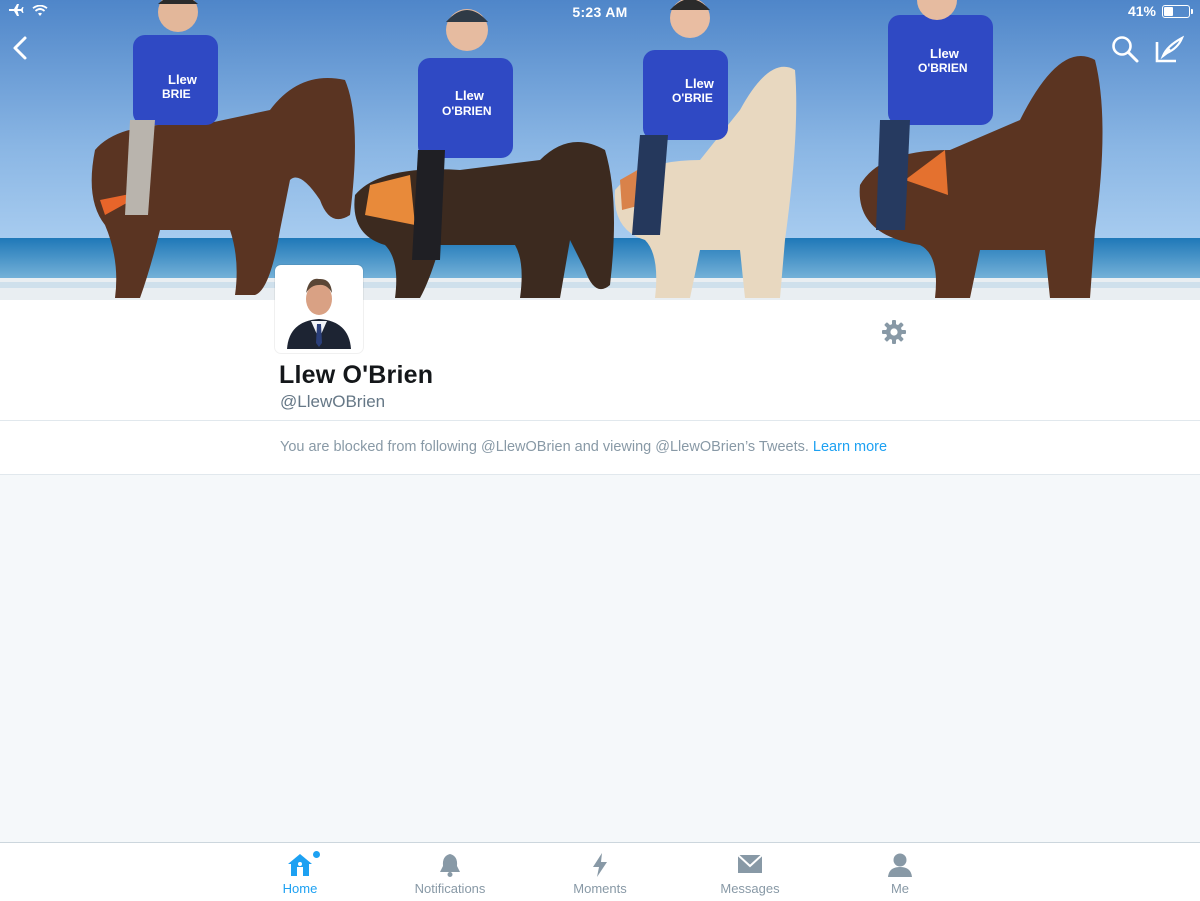 This screenshot has height=901, width=1200. Describe the element at coordinates (894, 332) in the screenshot. I see `gear-icon` at that location.